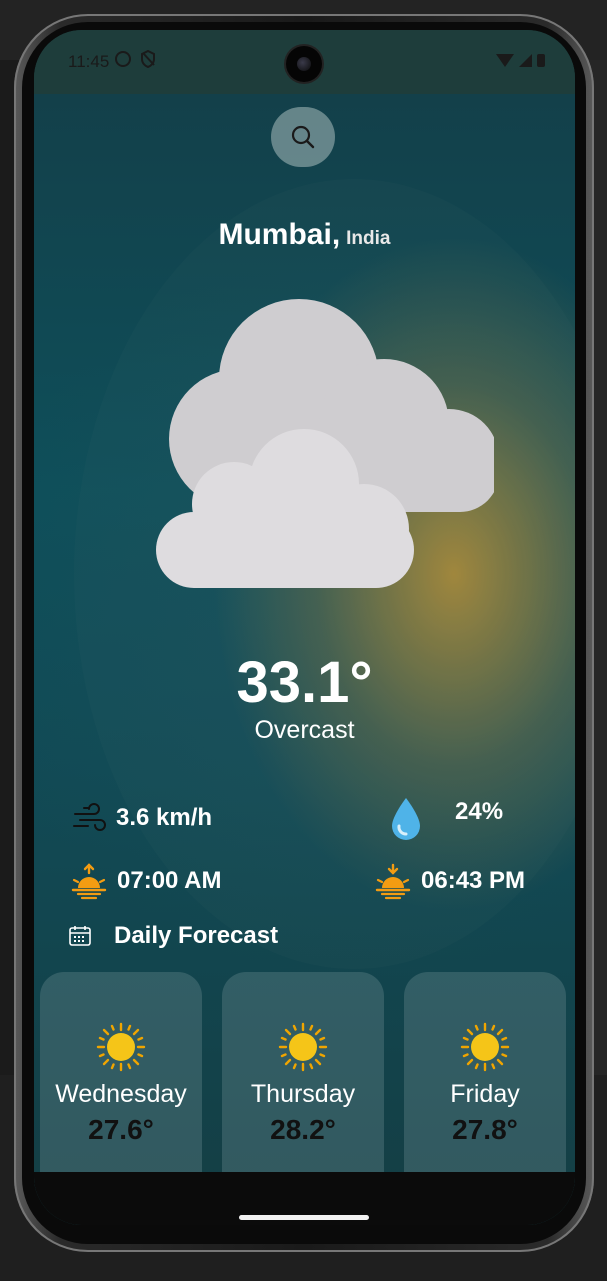 The width and height of the screenshot is (607, 1281). I want to click on sunrise-stat: 07:00 AM, so click(145, 881).